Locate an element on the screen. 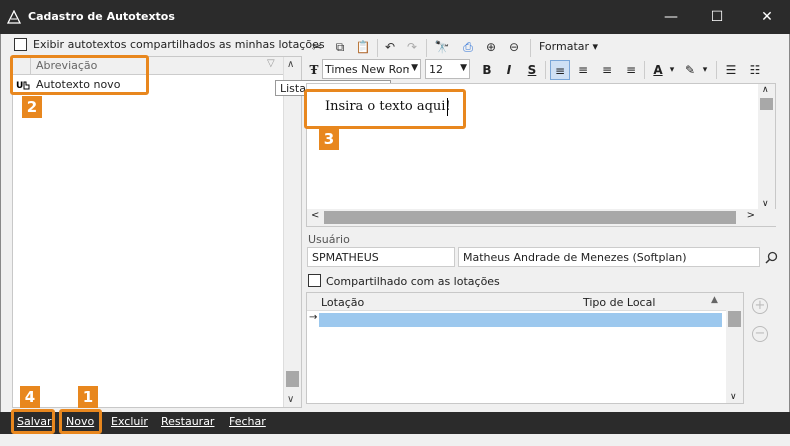  grid-header: Lotação Tipo de Local ▲ is located at coordinates (517, 302).